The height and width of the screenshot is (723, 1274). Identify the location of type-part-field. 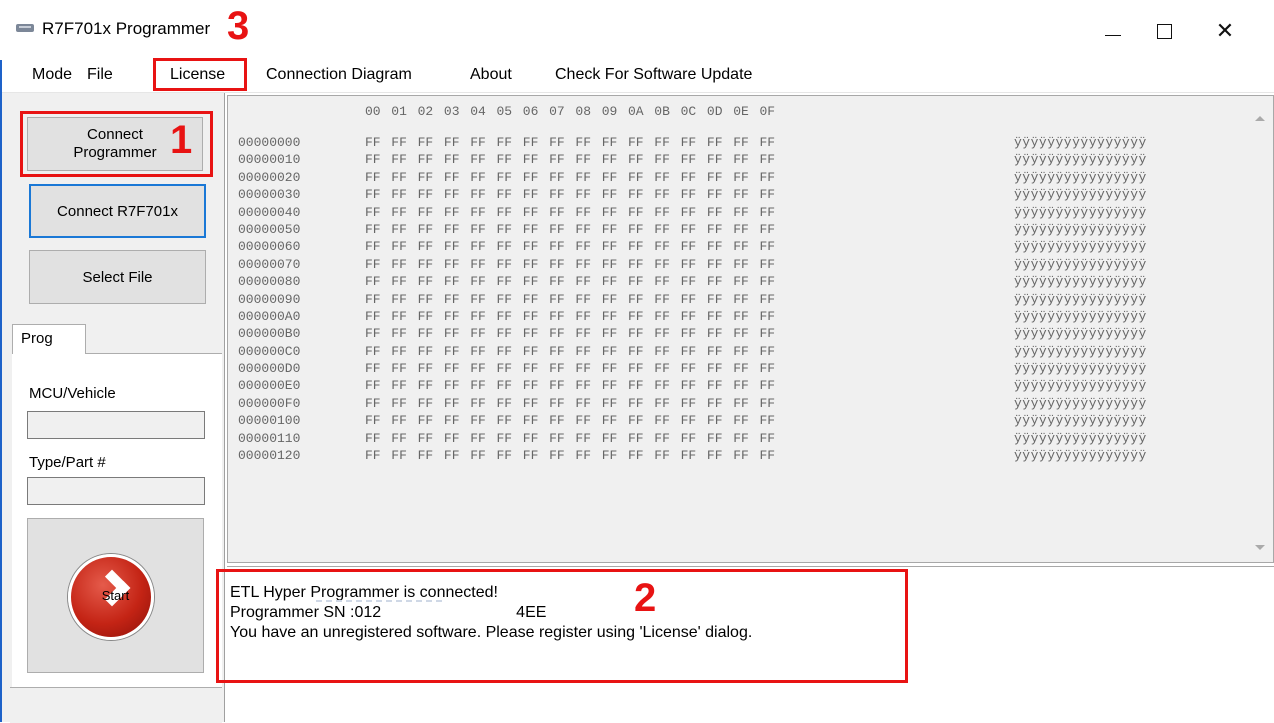
(116, 491).